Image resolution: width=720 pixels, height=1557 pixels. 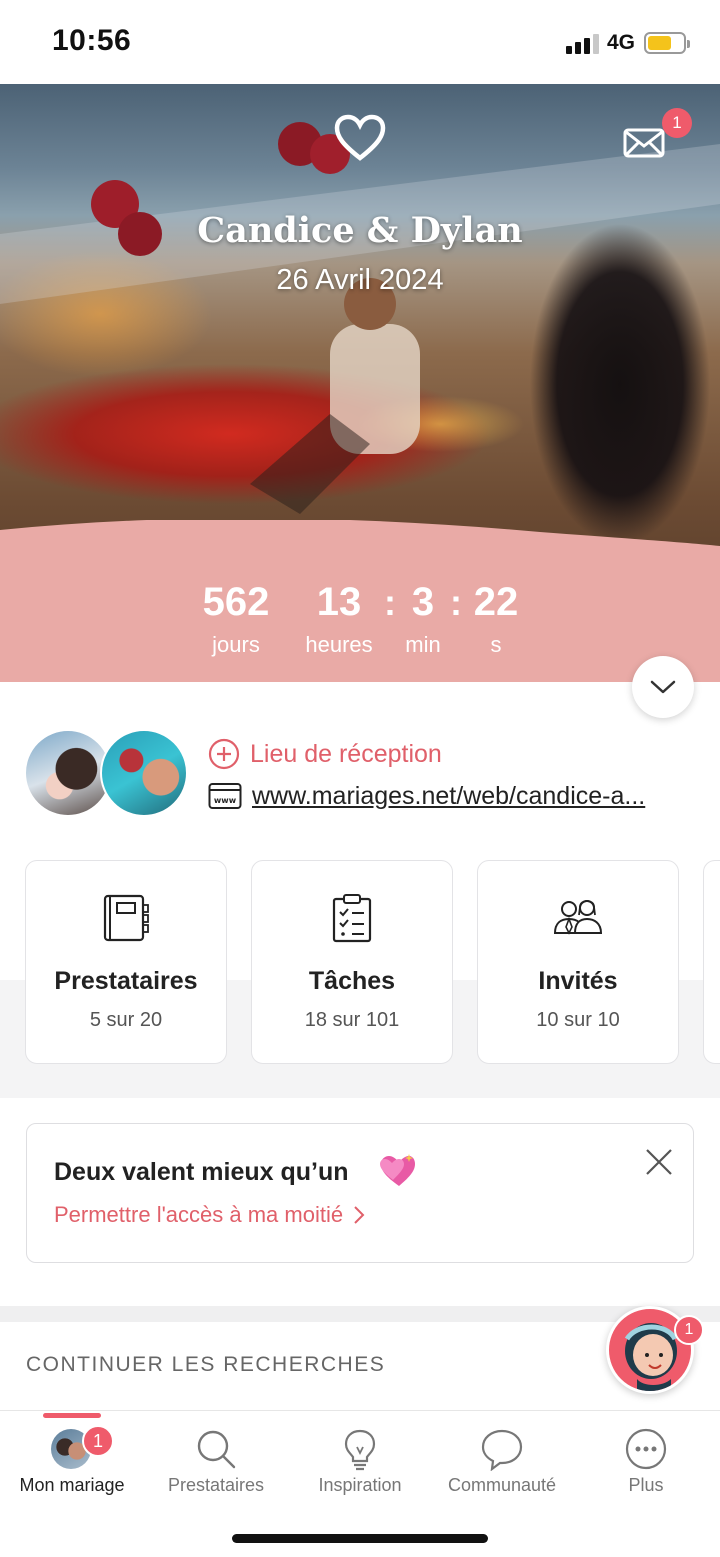 What do you see at coordinates (502, 1485) in the screenshot?
I see `tab-label: Communauté` at bounding box center [502, 1485].